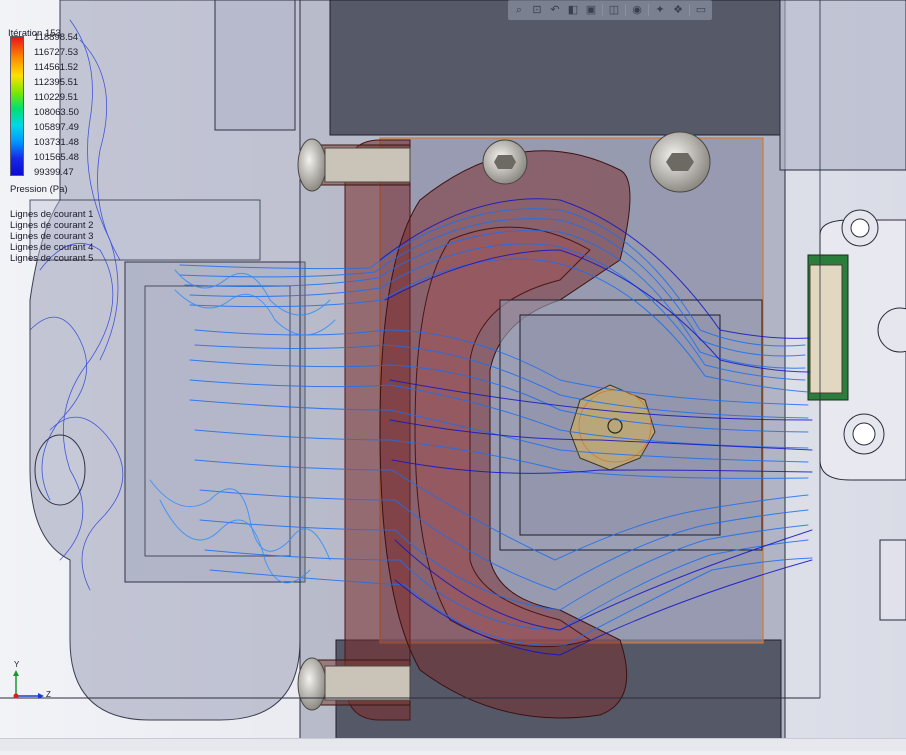  What do you see at coordinates (56, 67) in the screenshot?
I see `legend-tick: 114561.52` at bounding box center [56, 67].